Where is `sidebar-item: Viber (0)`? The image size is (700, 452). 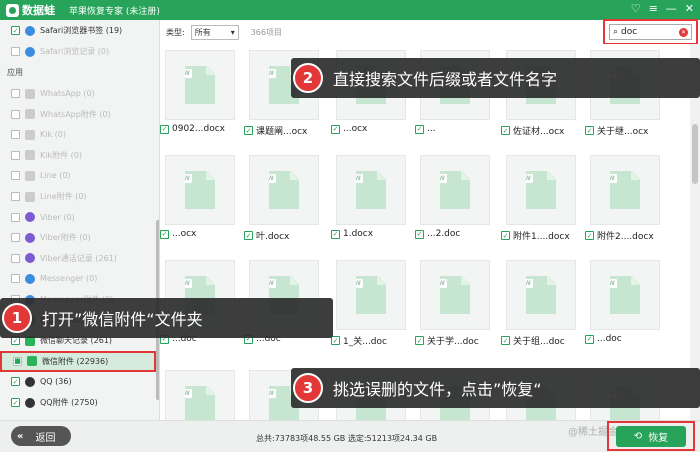 sidebar-item: Viber (0) is located at coordinates (78, 217).